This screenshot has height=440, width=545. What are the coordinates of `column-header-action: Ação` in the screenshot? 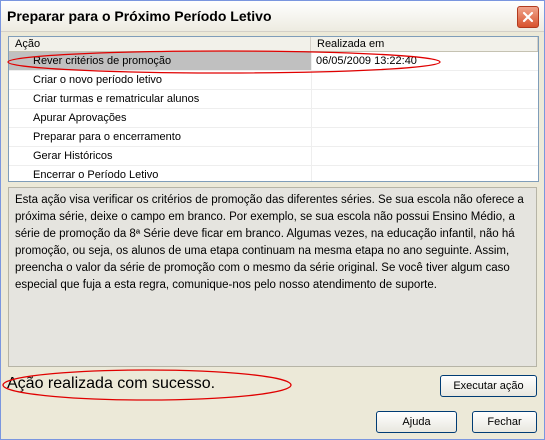 It's located at (160, 44).